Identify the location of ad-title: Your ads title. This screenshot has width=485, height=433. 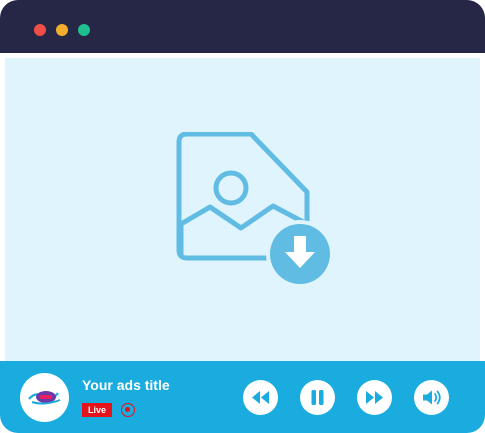
(126, 385).